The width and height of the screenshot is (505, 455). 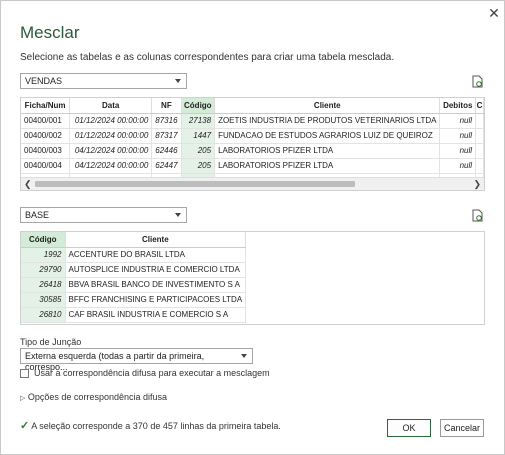 I want to click on table-cell: 00400/004, so click(x=46, y=166).